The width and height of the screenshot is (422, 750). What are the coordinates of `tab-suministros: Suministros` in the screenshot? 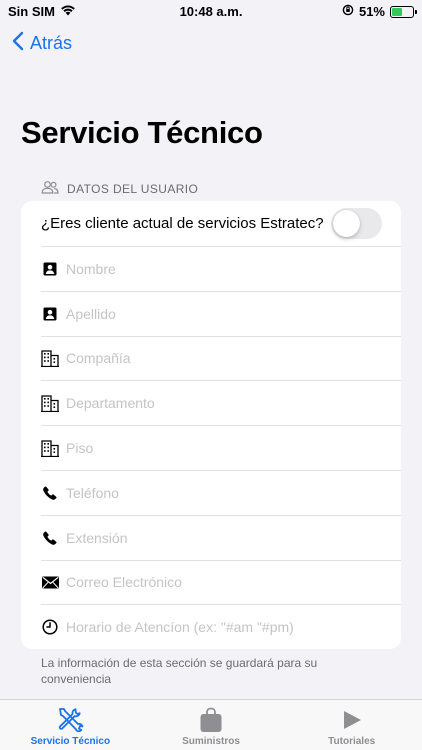 It's located at (211, 725).